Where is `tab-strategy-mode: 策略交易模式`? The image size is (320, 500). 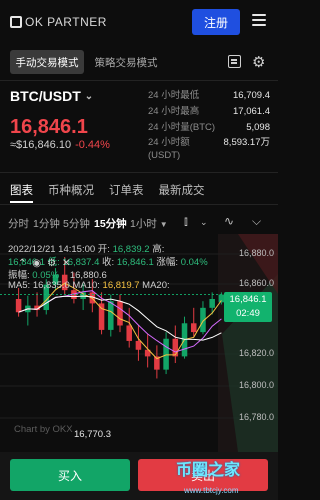 tab-strategy-mode: 策略交易模式 is located at coordinates (126, 62).